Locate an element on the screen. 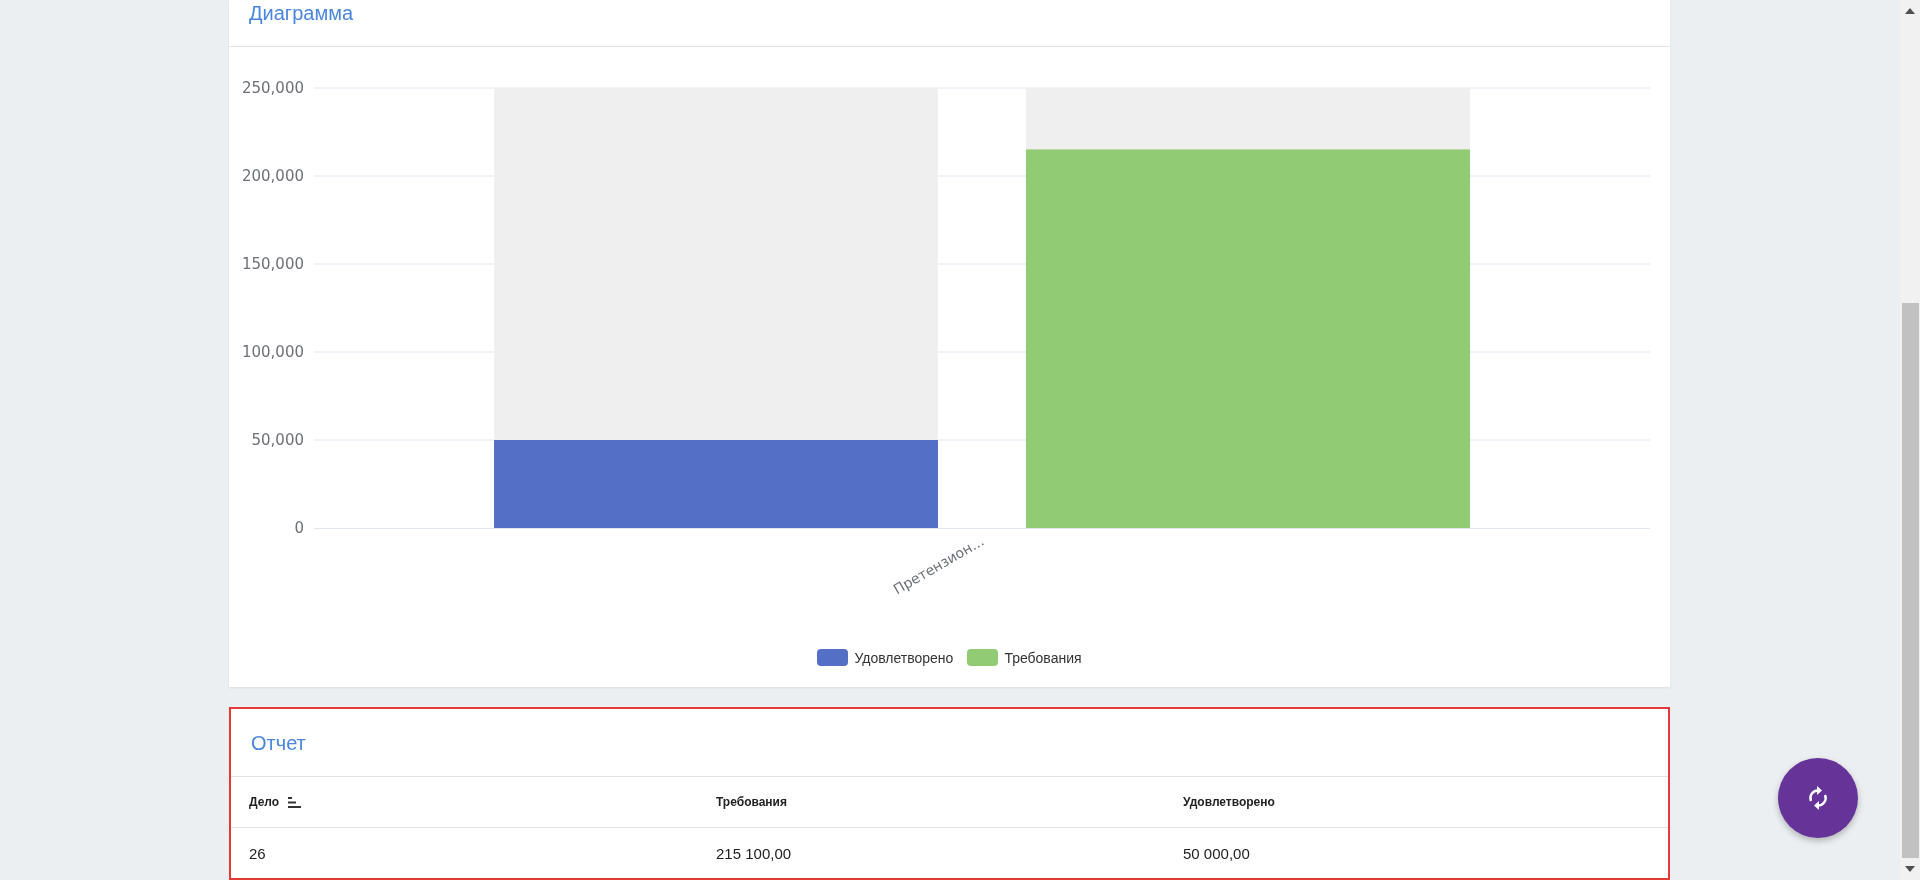 The image size is (1920, 880). scrollbar is located at coordinates (1910, 440).